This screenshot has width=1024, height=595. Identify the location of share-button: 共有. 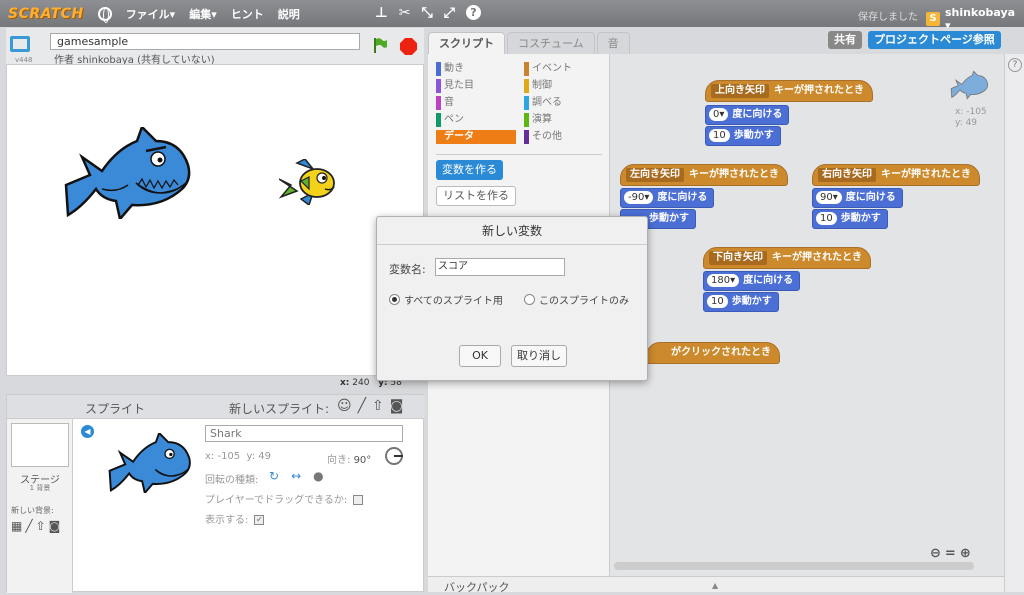
(845, 40).